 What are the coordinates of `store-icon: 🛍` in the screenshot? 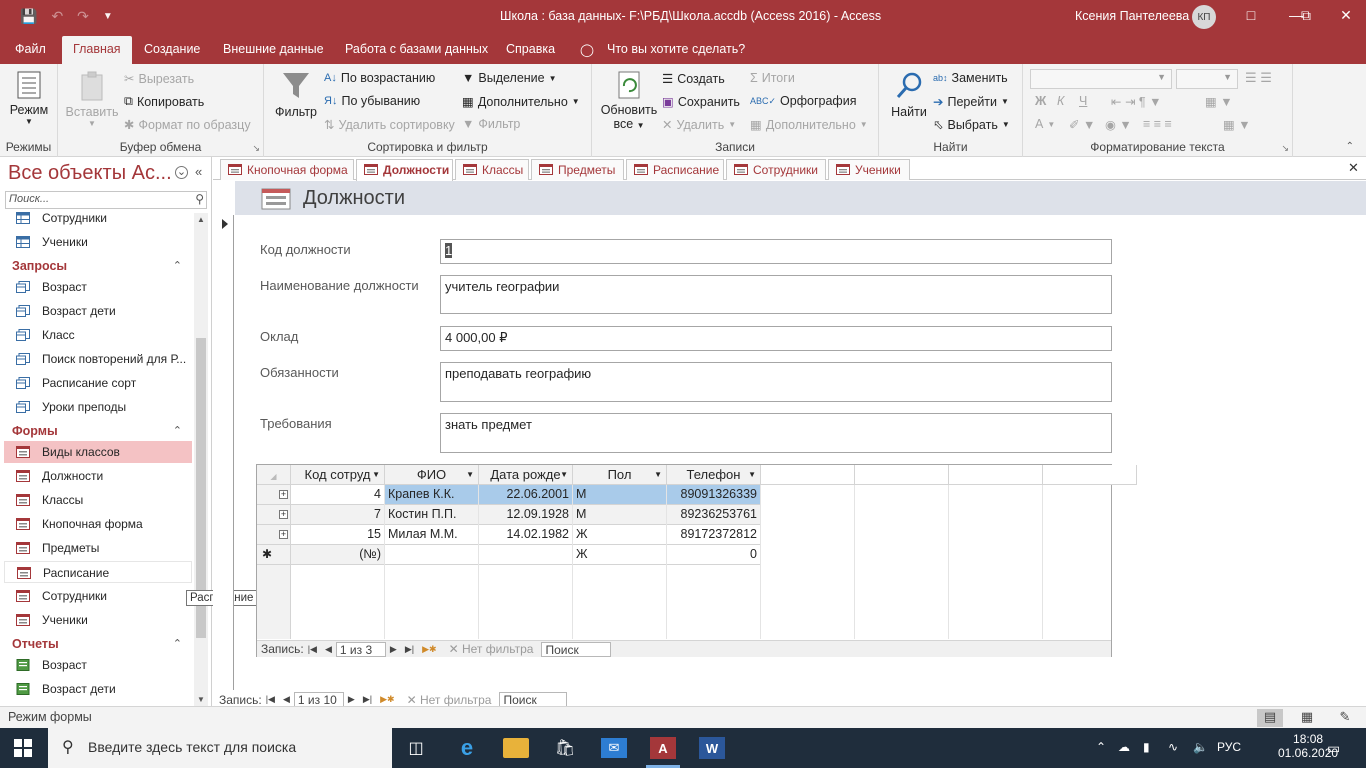 It's located at (565, 748).